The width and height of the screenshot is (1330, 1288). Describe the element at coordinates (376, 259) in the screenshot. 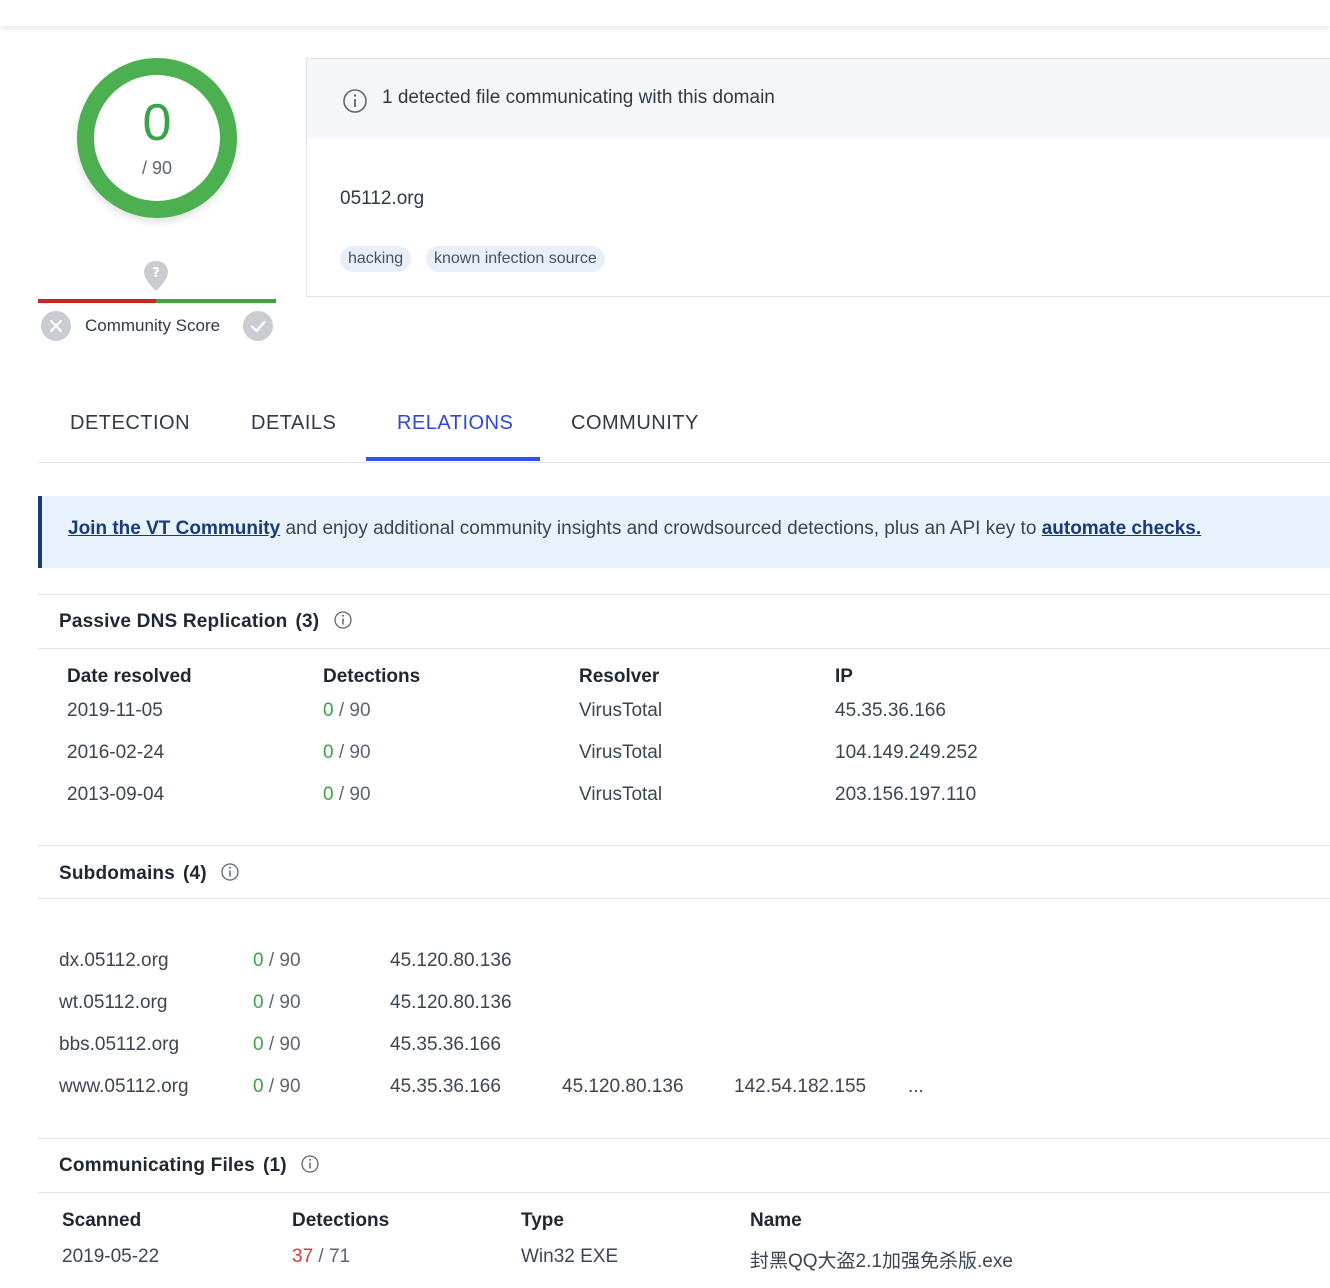

I see `tag-hacking: hacking` at that location.